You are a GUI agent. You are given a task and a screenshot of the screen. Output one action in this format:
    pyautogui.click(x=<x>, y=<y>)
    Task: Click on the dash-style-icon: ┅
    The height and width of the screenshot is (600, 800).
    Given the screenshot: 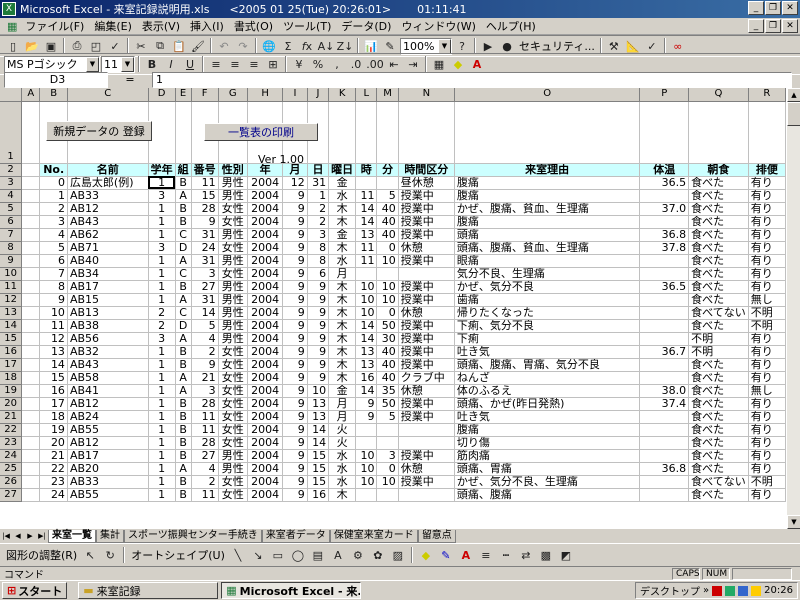 What is the action you would take?
    pyautogui.click(x=506, y=555)
    